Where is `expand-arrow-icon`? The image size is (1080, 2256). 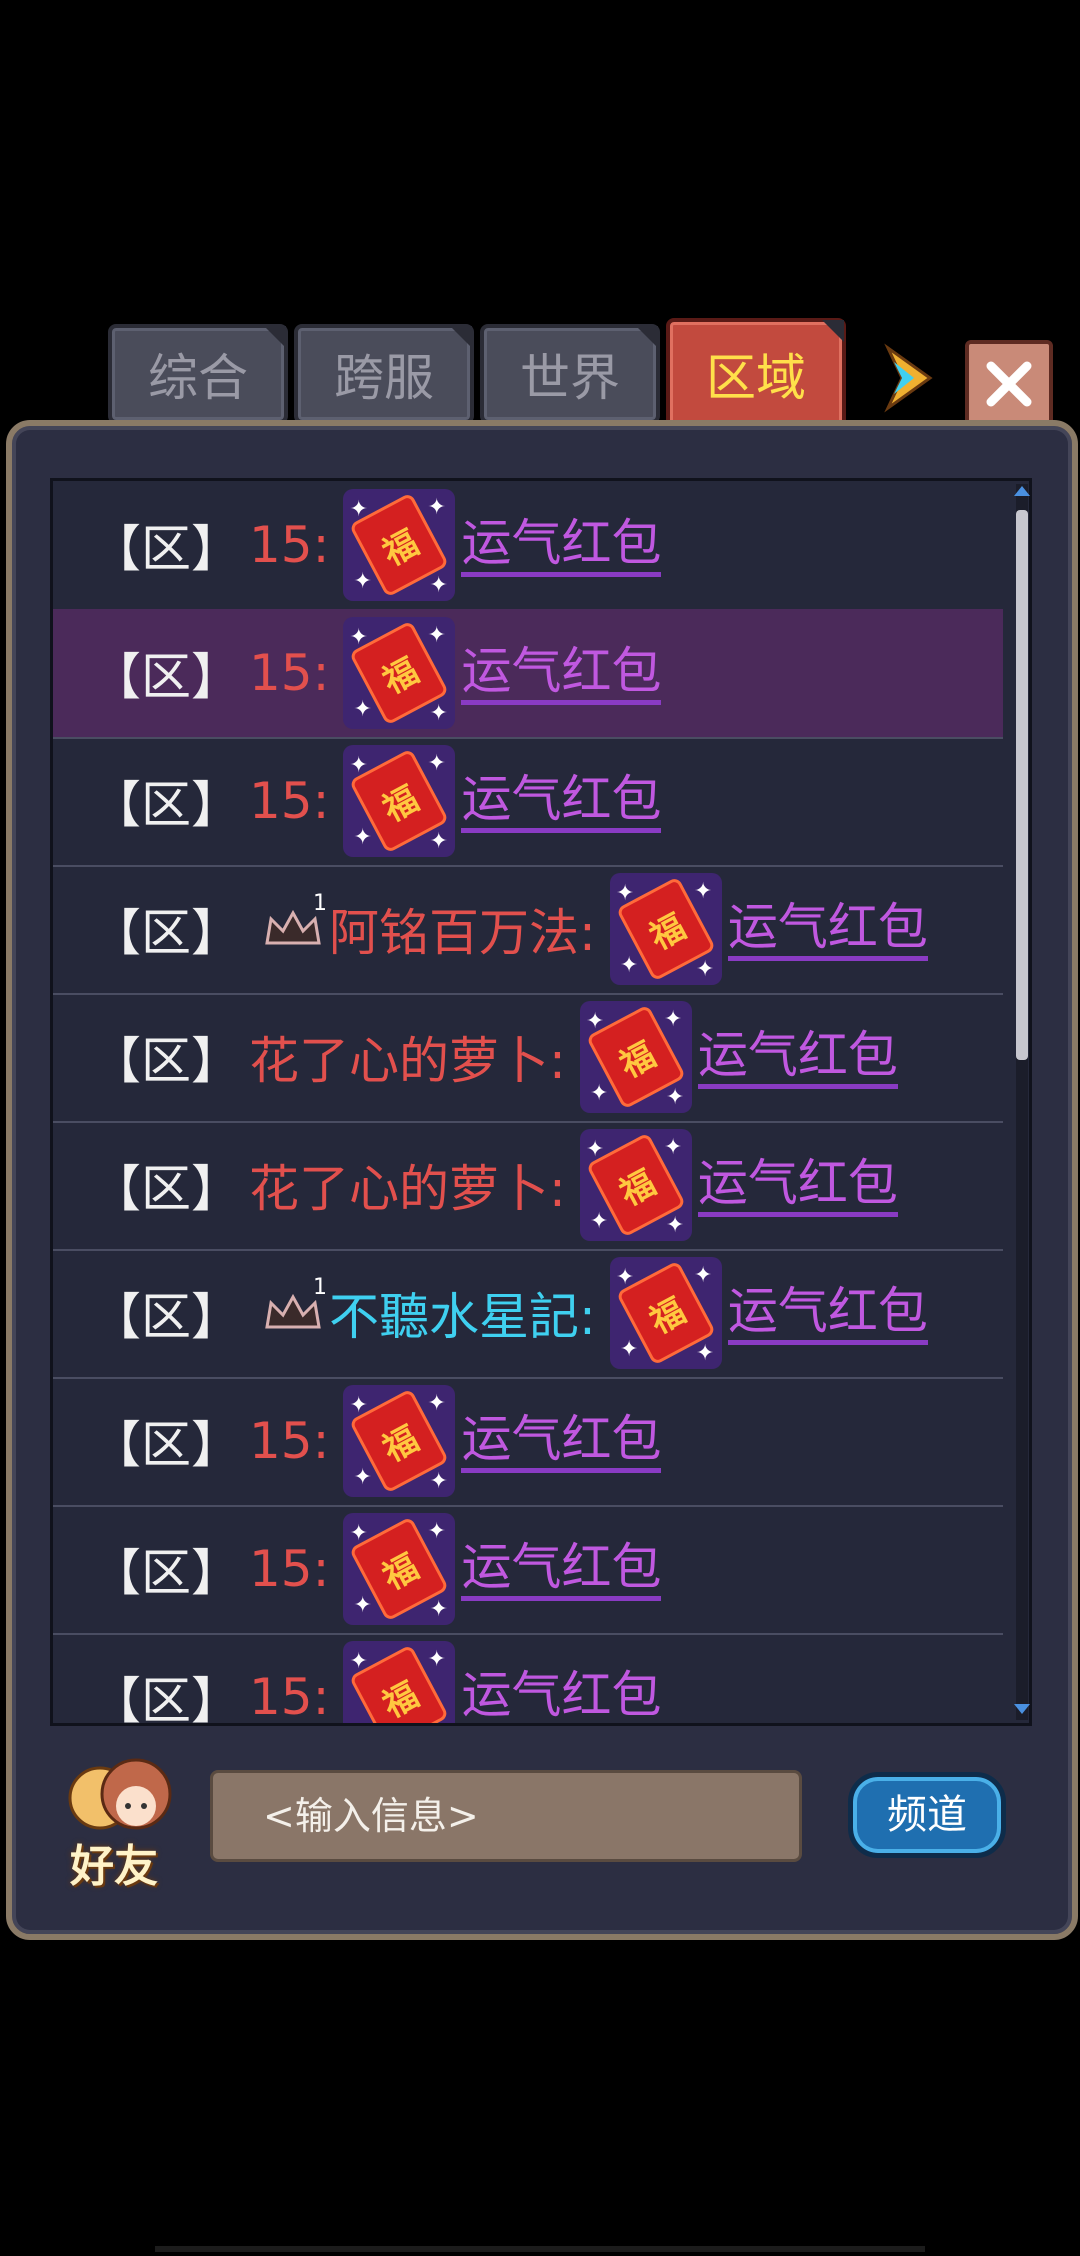 expand-arrow-icon is located at coordinates (910, 378).